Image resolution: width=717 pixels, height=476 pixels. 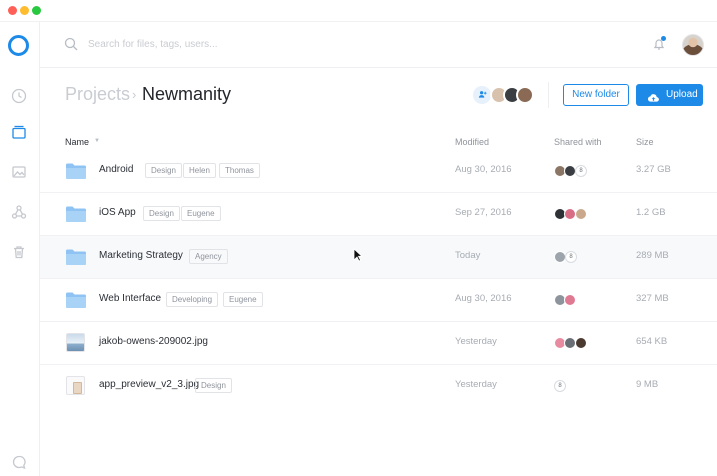 I want to click on user-avatar, so click(x=693, y=45).